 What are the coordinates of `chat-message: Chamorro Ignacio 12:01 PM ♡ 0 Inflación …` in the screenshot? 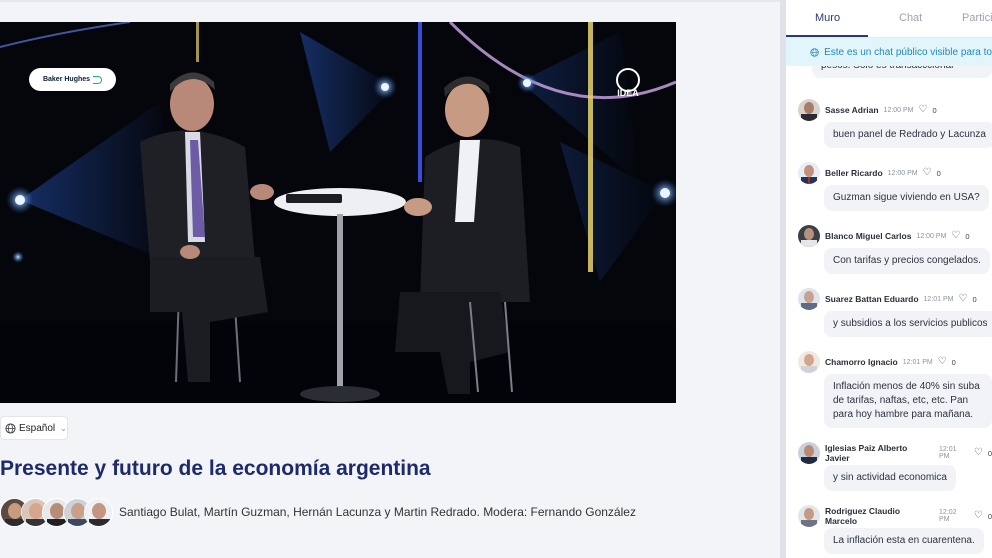 It's located at (895, 389).